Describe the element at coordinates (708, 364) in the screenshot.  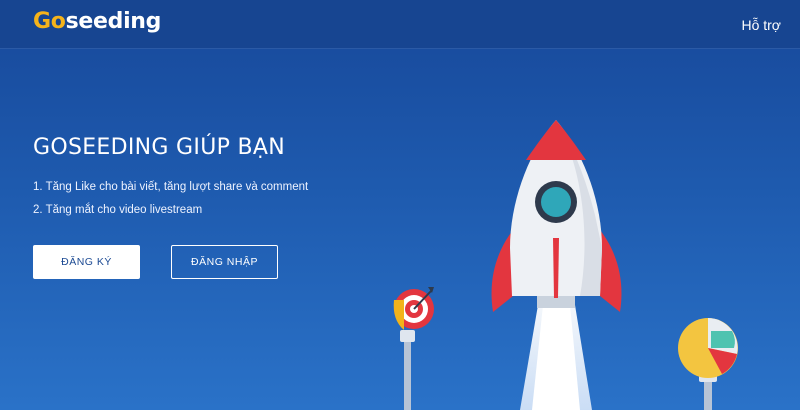
I see `pie-chart-lightbulb-icon` at that location.